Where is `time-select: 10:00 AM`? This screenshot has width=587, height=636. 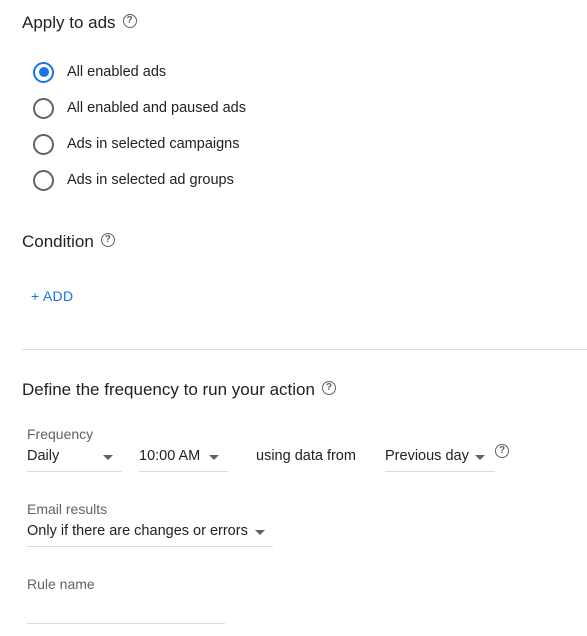
time-select: 10:00 AM is located at coordinates (183, 459).